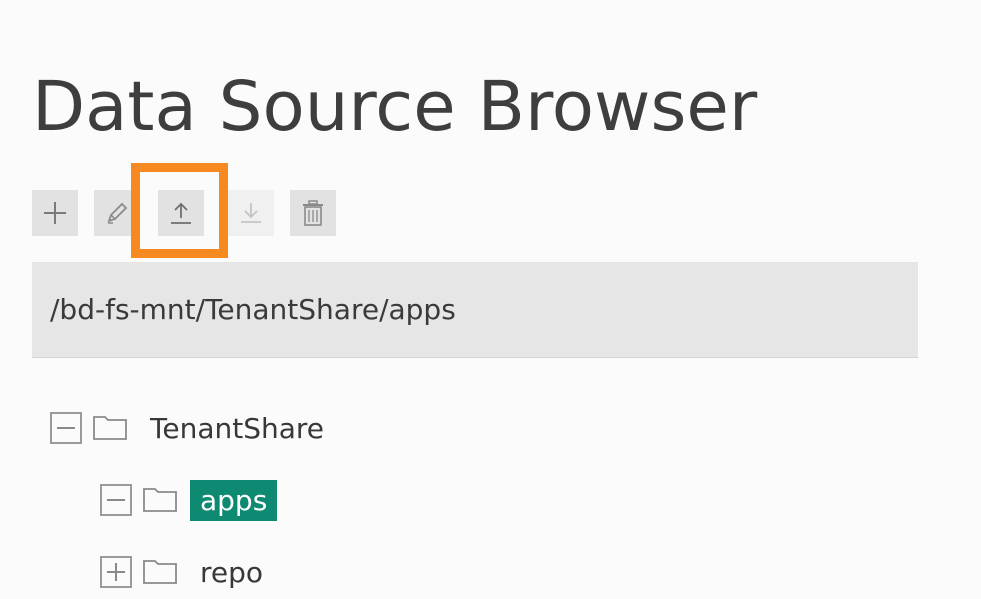 Image resolution: width=981 pixels, height=599 pixels. I want to click on tree-node-tenantshare: TenantShare, so click(190, 428).